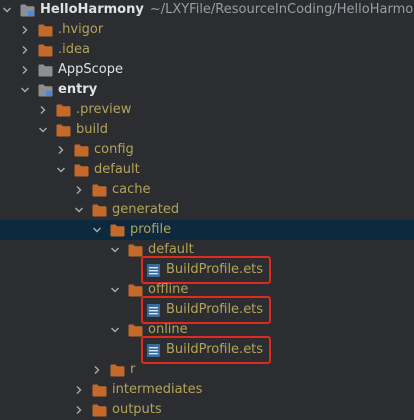 The image size is (414, 420). Describe the element at coordinates (207, 190) in the screenshot. I see `tree-folder-row: cache` at that location.